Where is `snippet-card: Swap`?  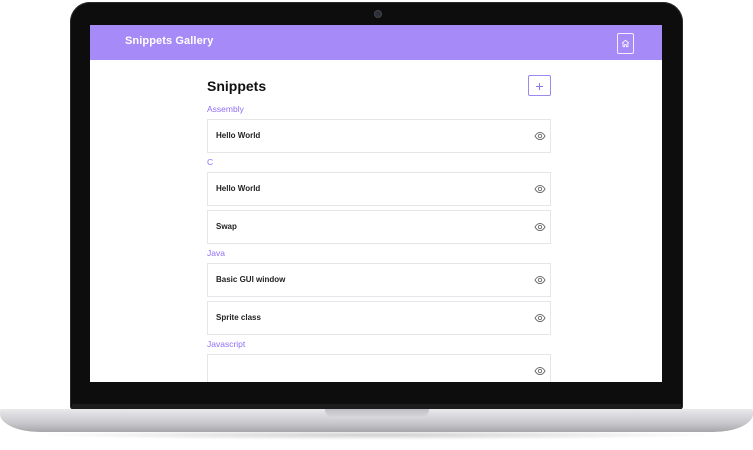 snippet-card: Swap is located at coordinates (379, 227).